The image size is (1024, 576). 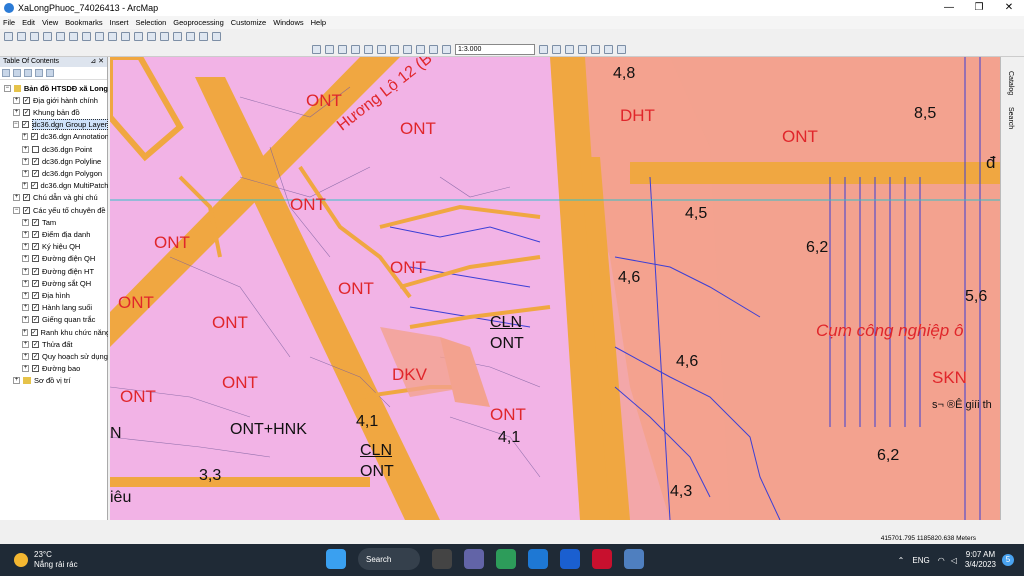 What do you see at coordinates (442, 559) in the screenshot?
I see `task-view-icon` at bounding box center [442, 559].